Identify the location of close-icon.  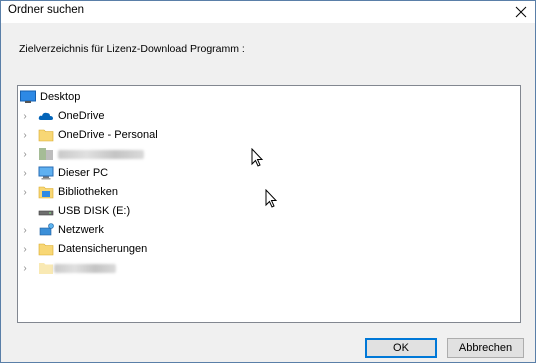
(521, 12).